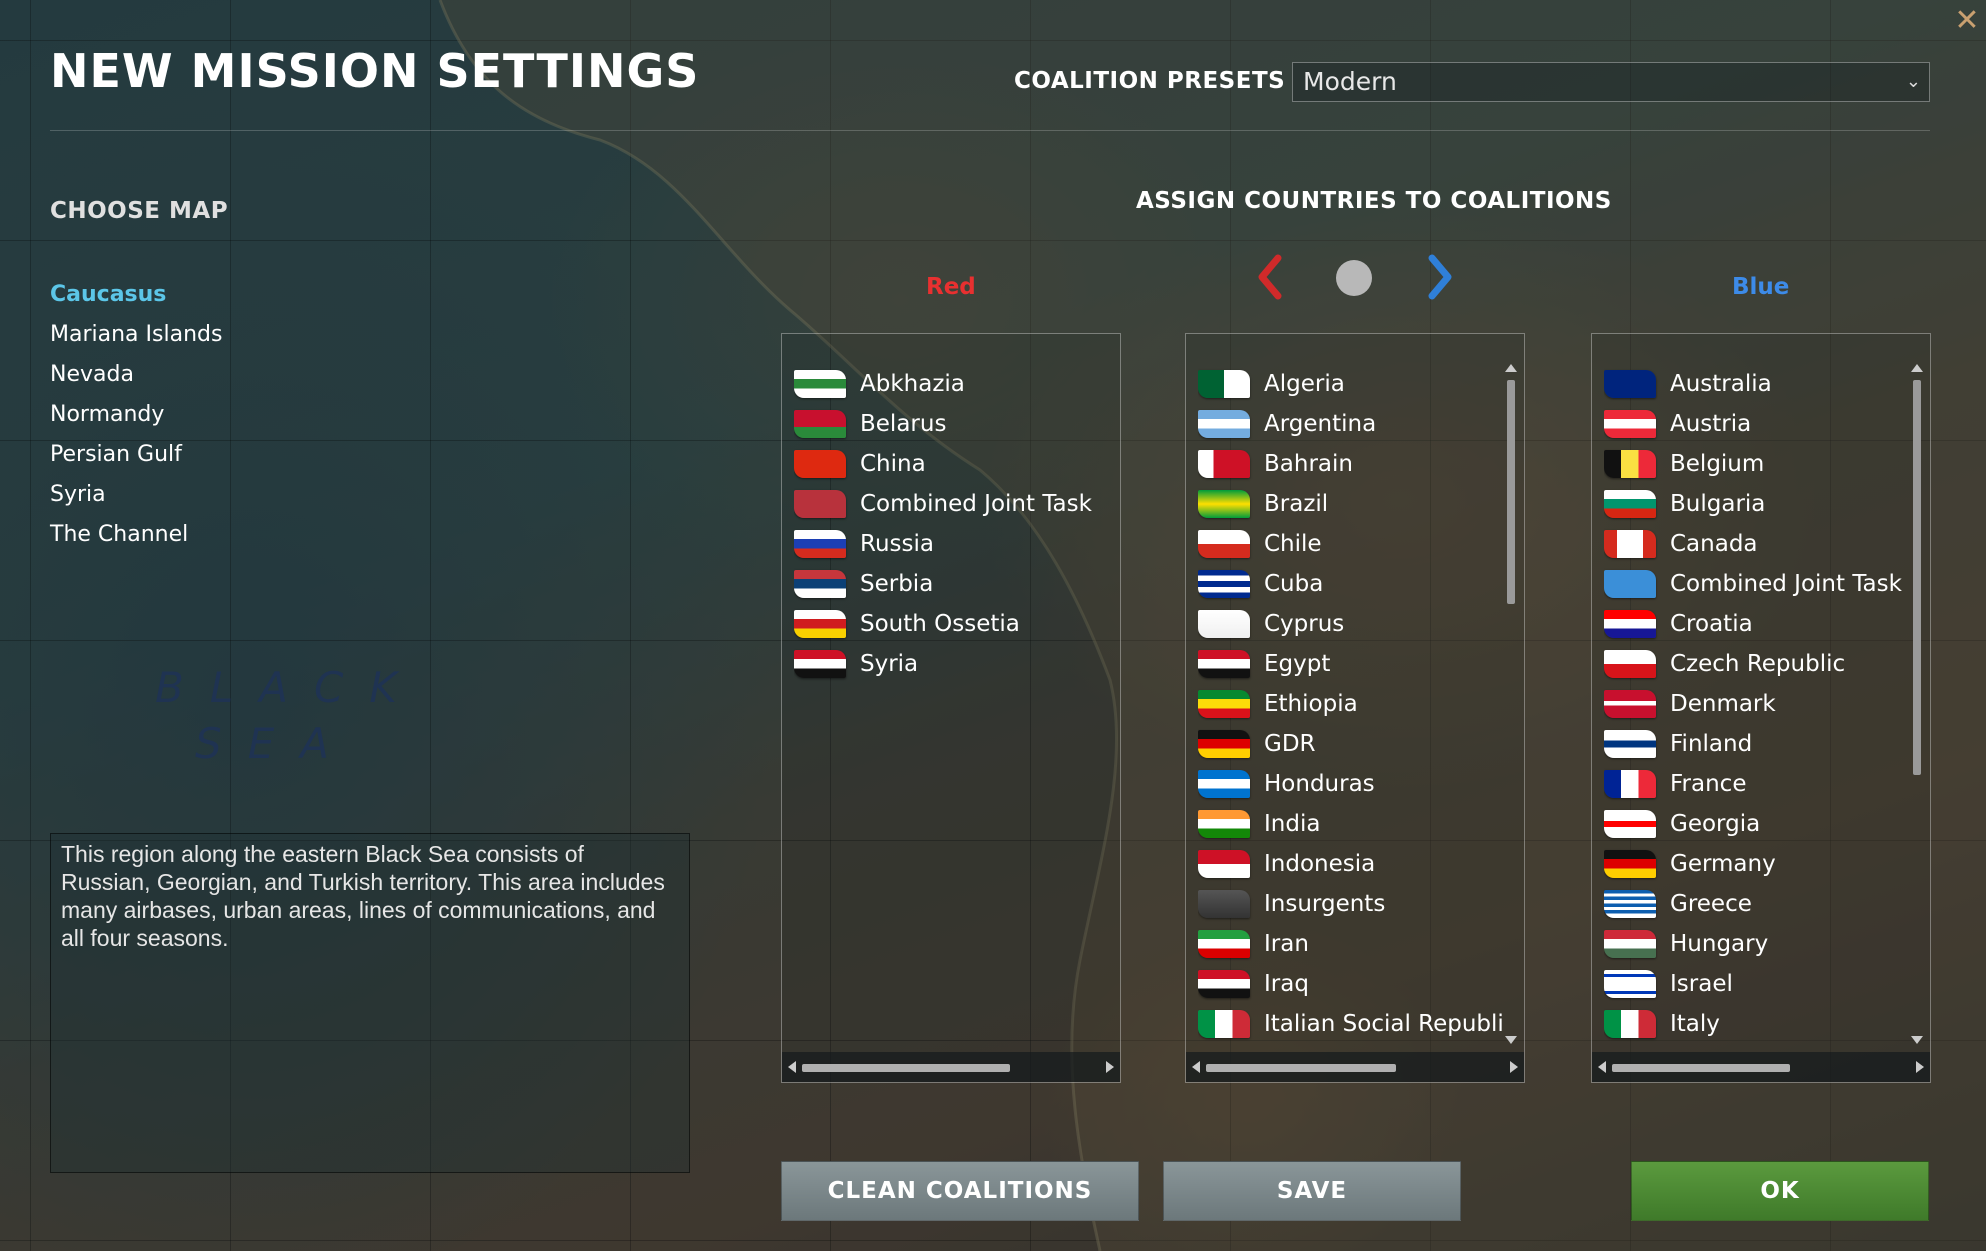 The height and width of the screenshot is (1251, 1986). Describe the element at coordinates (1511, 704) in the screenshot. I see `neutral-list-vscrollbar` at that location.